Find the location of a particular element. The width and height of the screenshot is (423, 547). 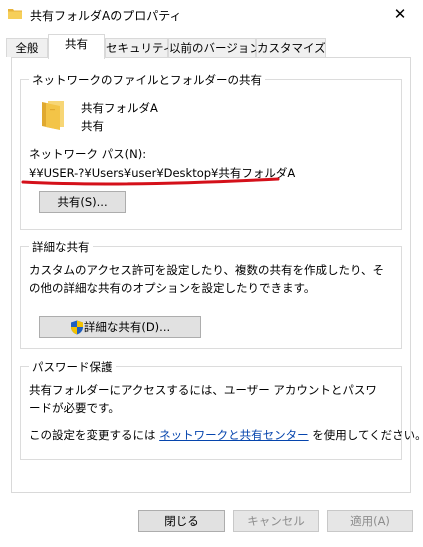

tab-previous-versions: 以前のバージョン is located at coordinates (214, 47).